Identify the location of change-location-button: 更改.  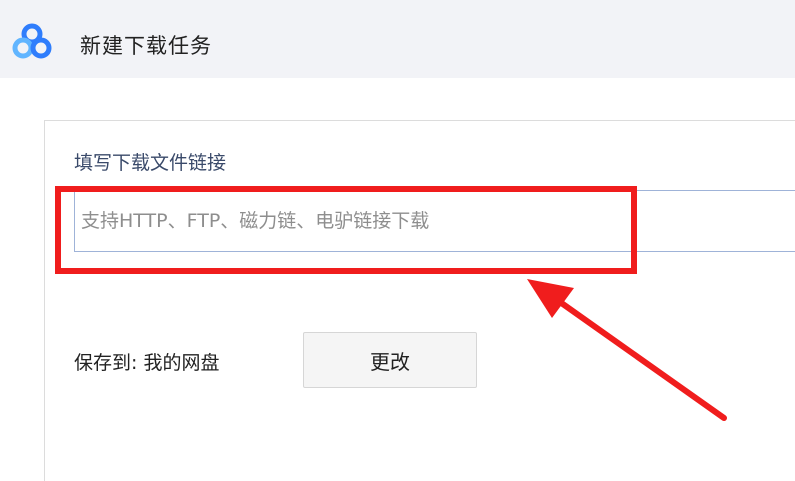
(390, 360).